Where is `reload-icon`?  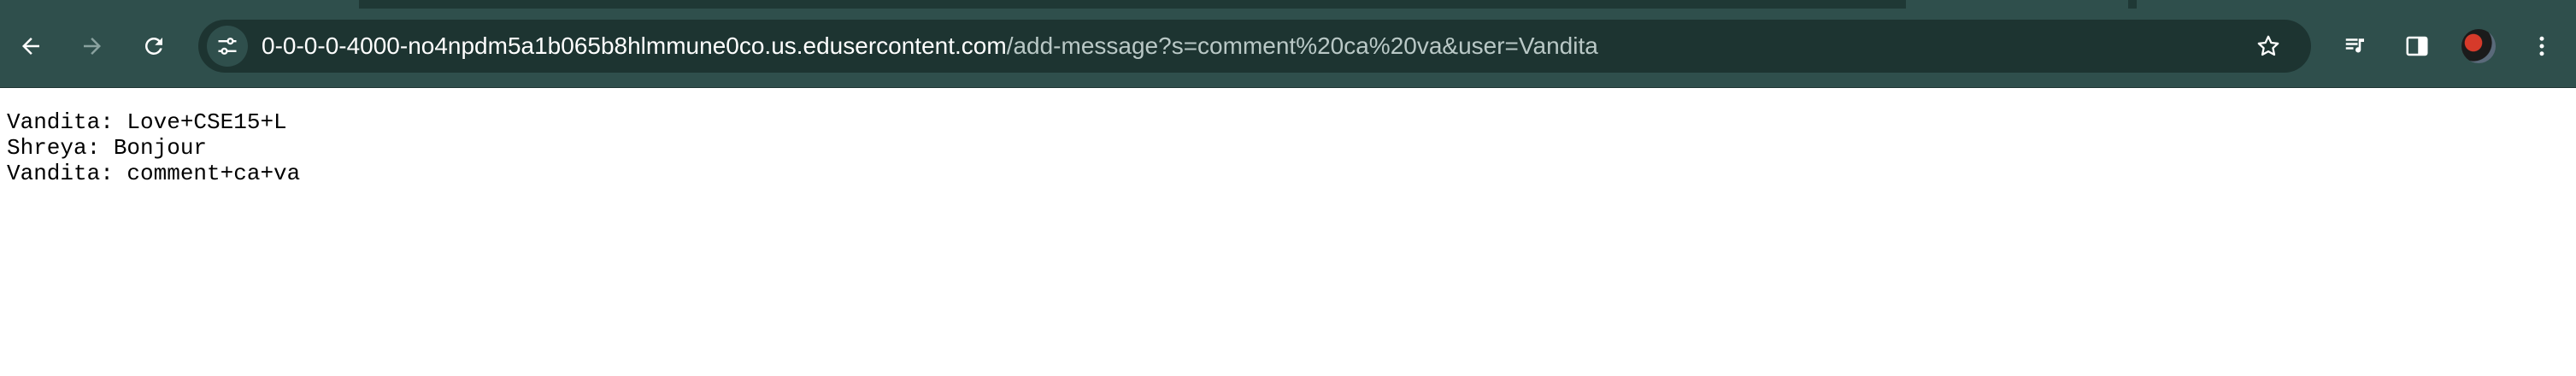
reload-icon is located at coordinates (153, 46).